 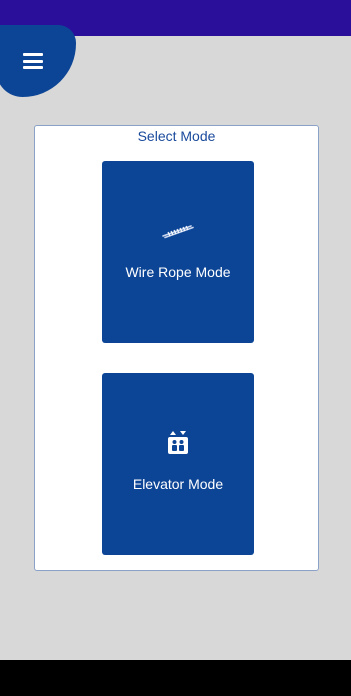 I want to click on wire-rope-mode-button: Wire Rope Mode, so click(x=178, y=252).